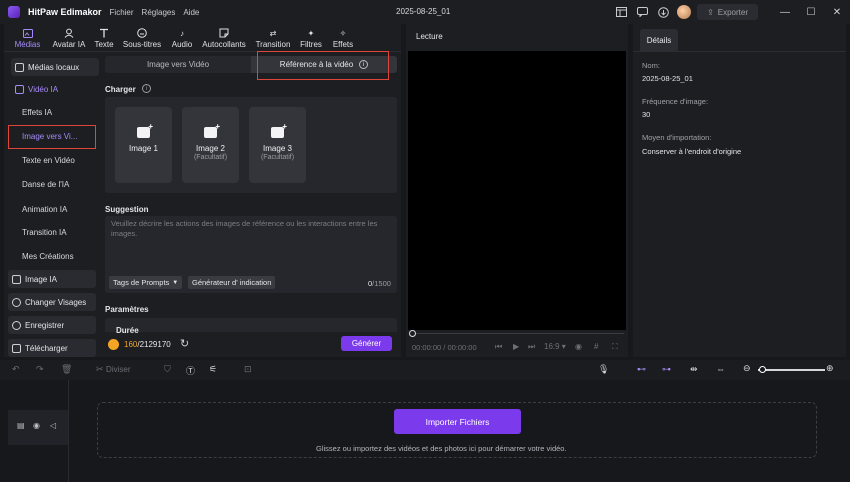  I want to click on tab-filtres: ✦ Filtres, so click(311, 37).